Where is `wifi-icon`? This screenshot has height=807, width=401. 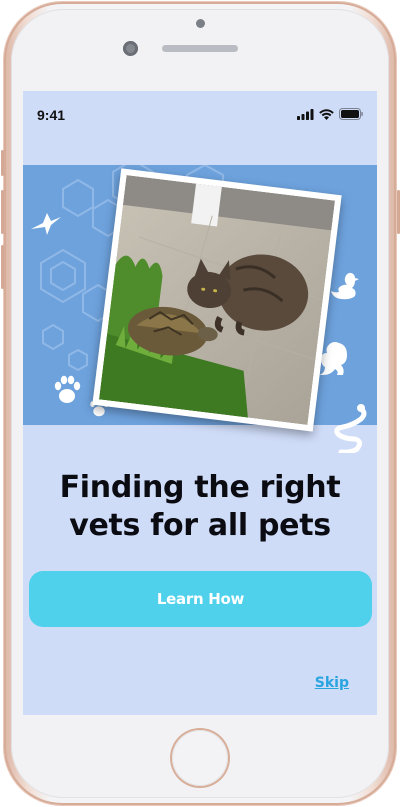 wifi-icon is located at coordinates (326, 114).